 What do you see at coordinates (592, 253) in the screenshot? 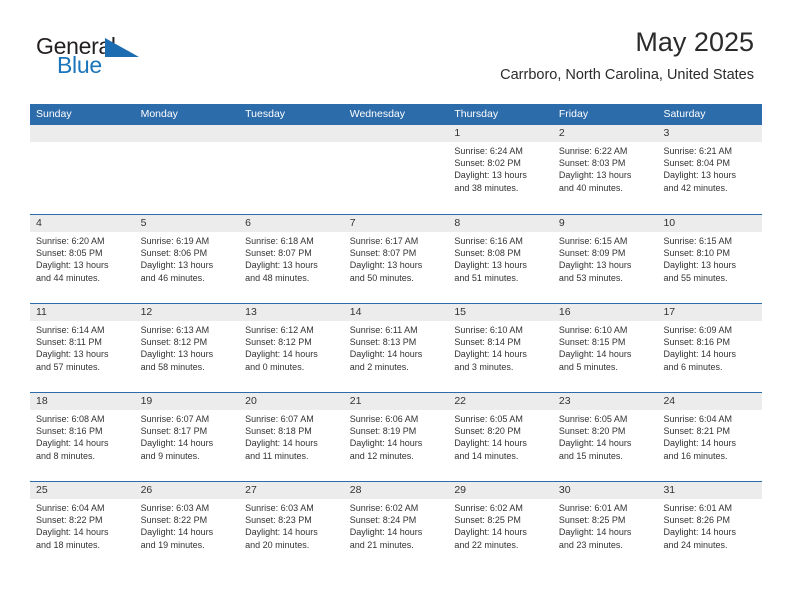
I see `day-detail-line: Sunset: 8:09 PM` at bounding box center [592, 253].